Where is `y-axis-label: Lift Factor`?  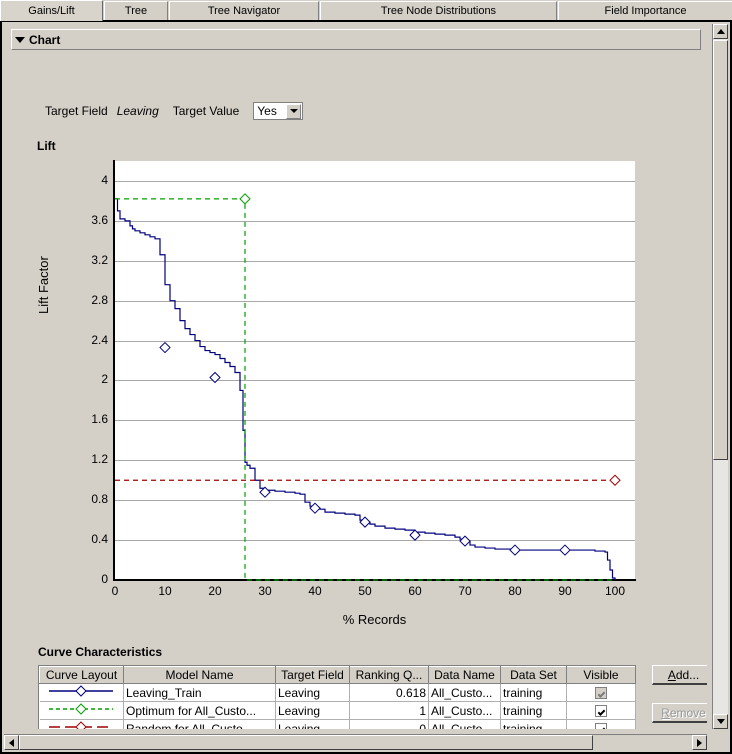 y-axis-label: Lift Factor is located at coordinates (43, 285).